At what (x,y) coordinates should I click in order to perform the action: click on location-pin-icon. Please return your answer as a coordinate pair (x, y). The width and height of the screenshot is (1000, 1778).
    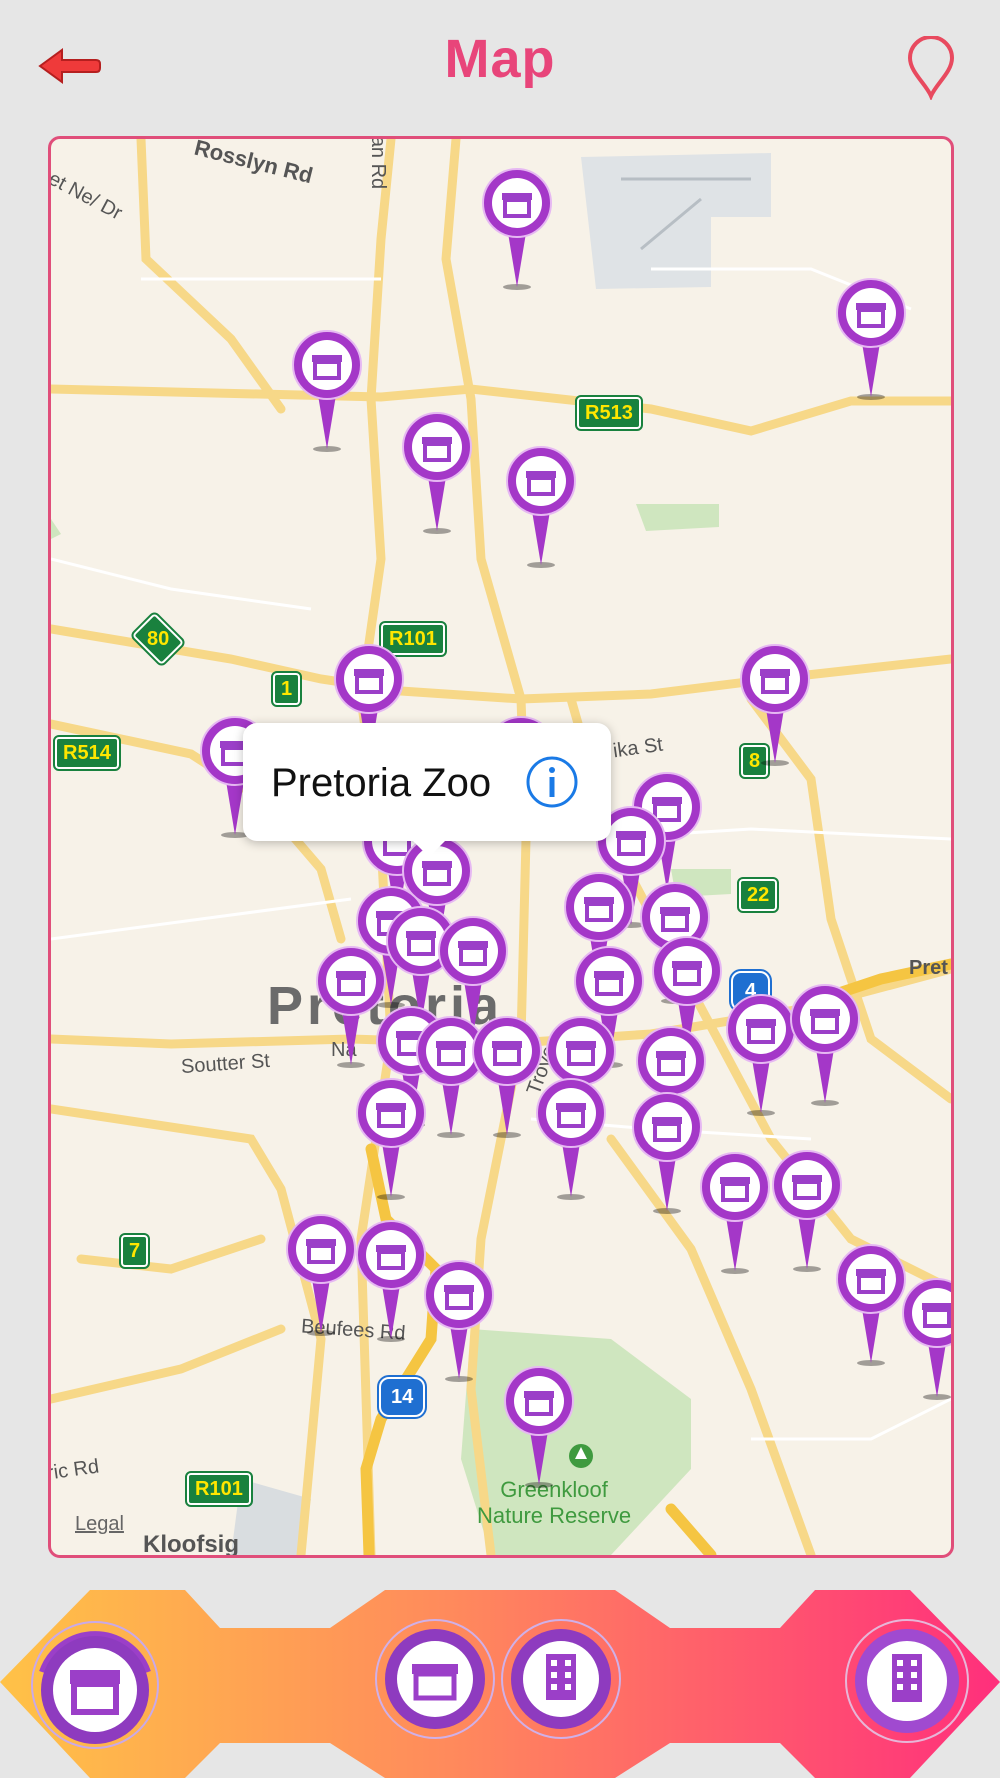
    Looking at the image, I should click on (931, 68).